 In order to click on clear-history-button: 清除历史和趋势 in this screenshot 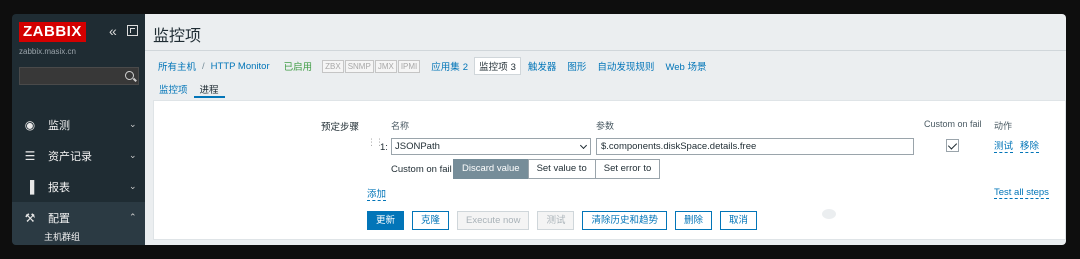, I will do `click(624, 220)`.